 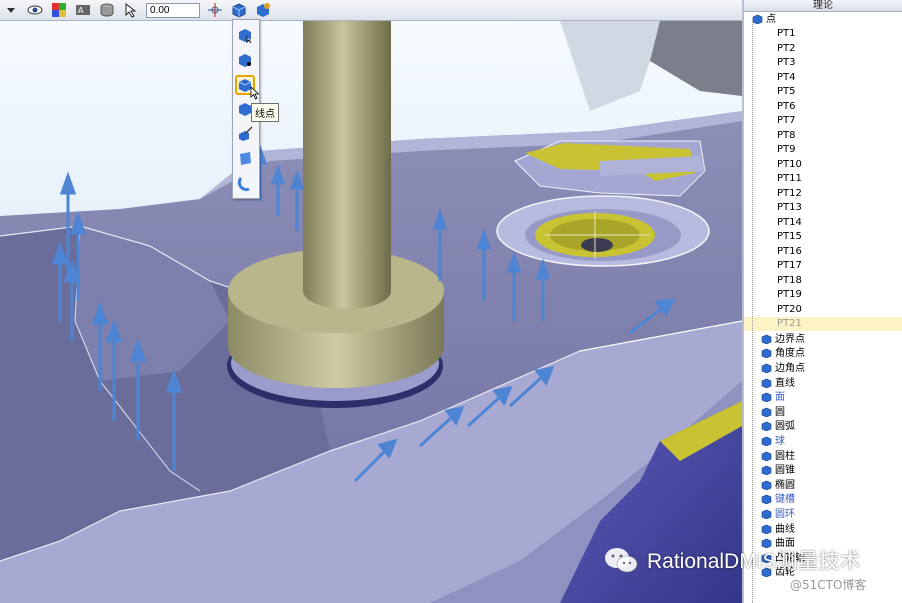 What do you see at coordinates (785, 500) in the screenshot?
I see `tree-item-label: 键槽` at bounding box center [785, 500].